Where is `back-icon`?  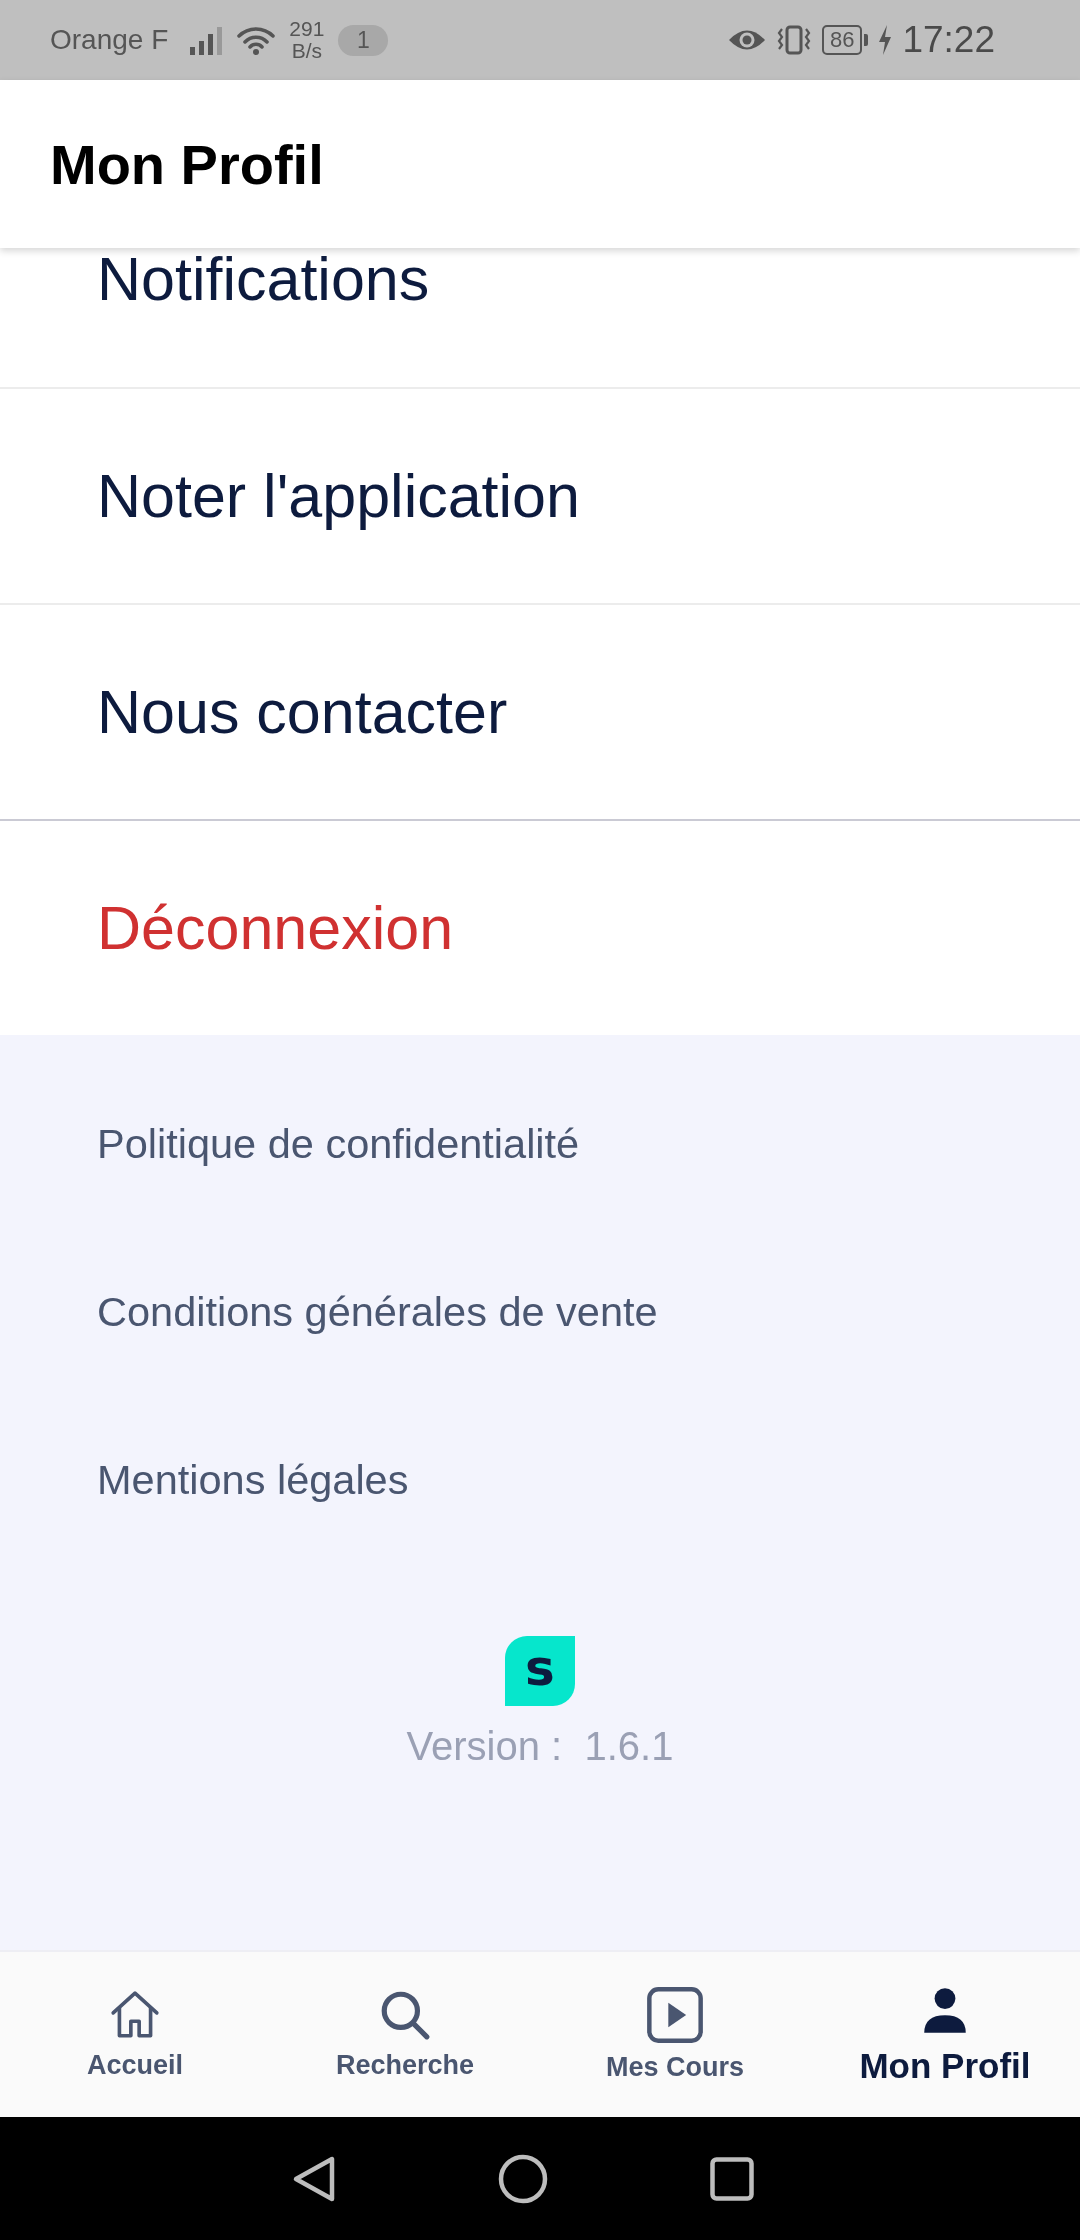 back-icon is located at coordinates (314, 2178).